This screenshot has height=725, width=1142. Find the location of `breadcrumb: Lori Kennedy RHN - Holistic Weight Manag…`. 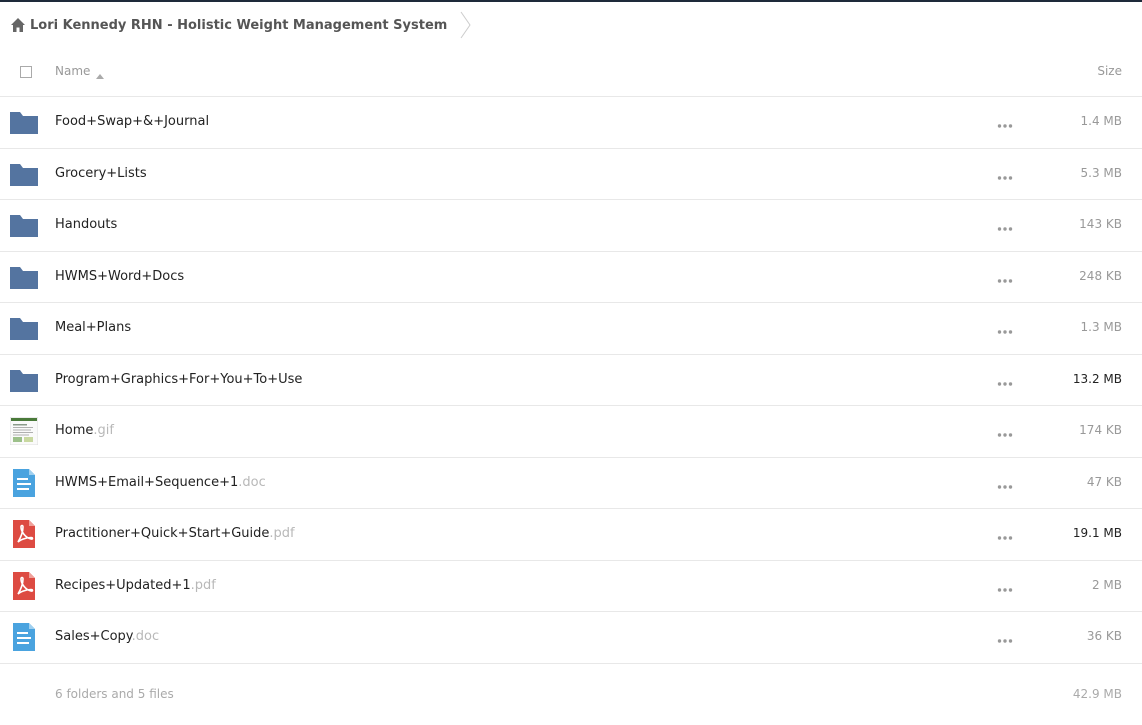

breadcrumb: Lori Kennedy RHN - Holistic Weight Manag… is located at coordinates (241, 25).